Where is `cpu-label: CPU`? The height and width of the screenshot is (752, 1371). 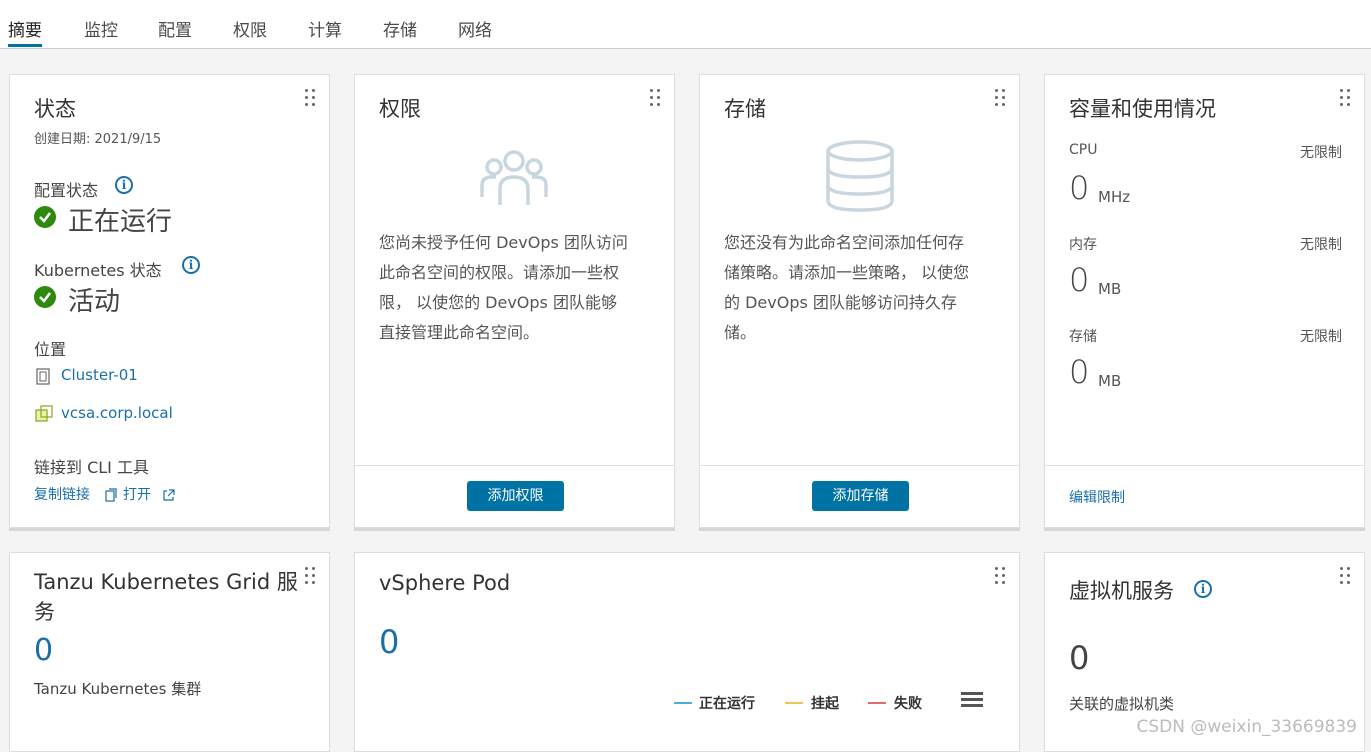 cpu-label: CPU is located at coordinates (1083, 150).